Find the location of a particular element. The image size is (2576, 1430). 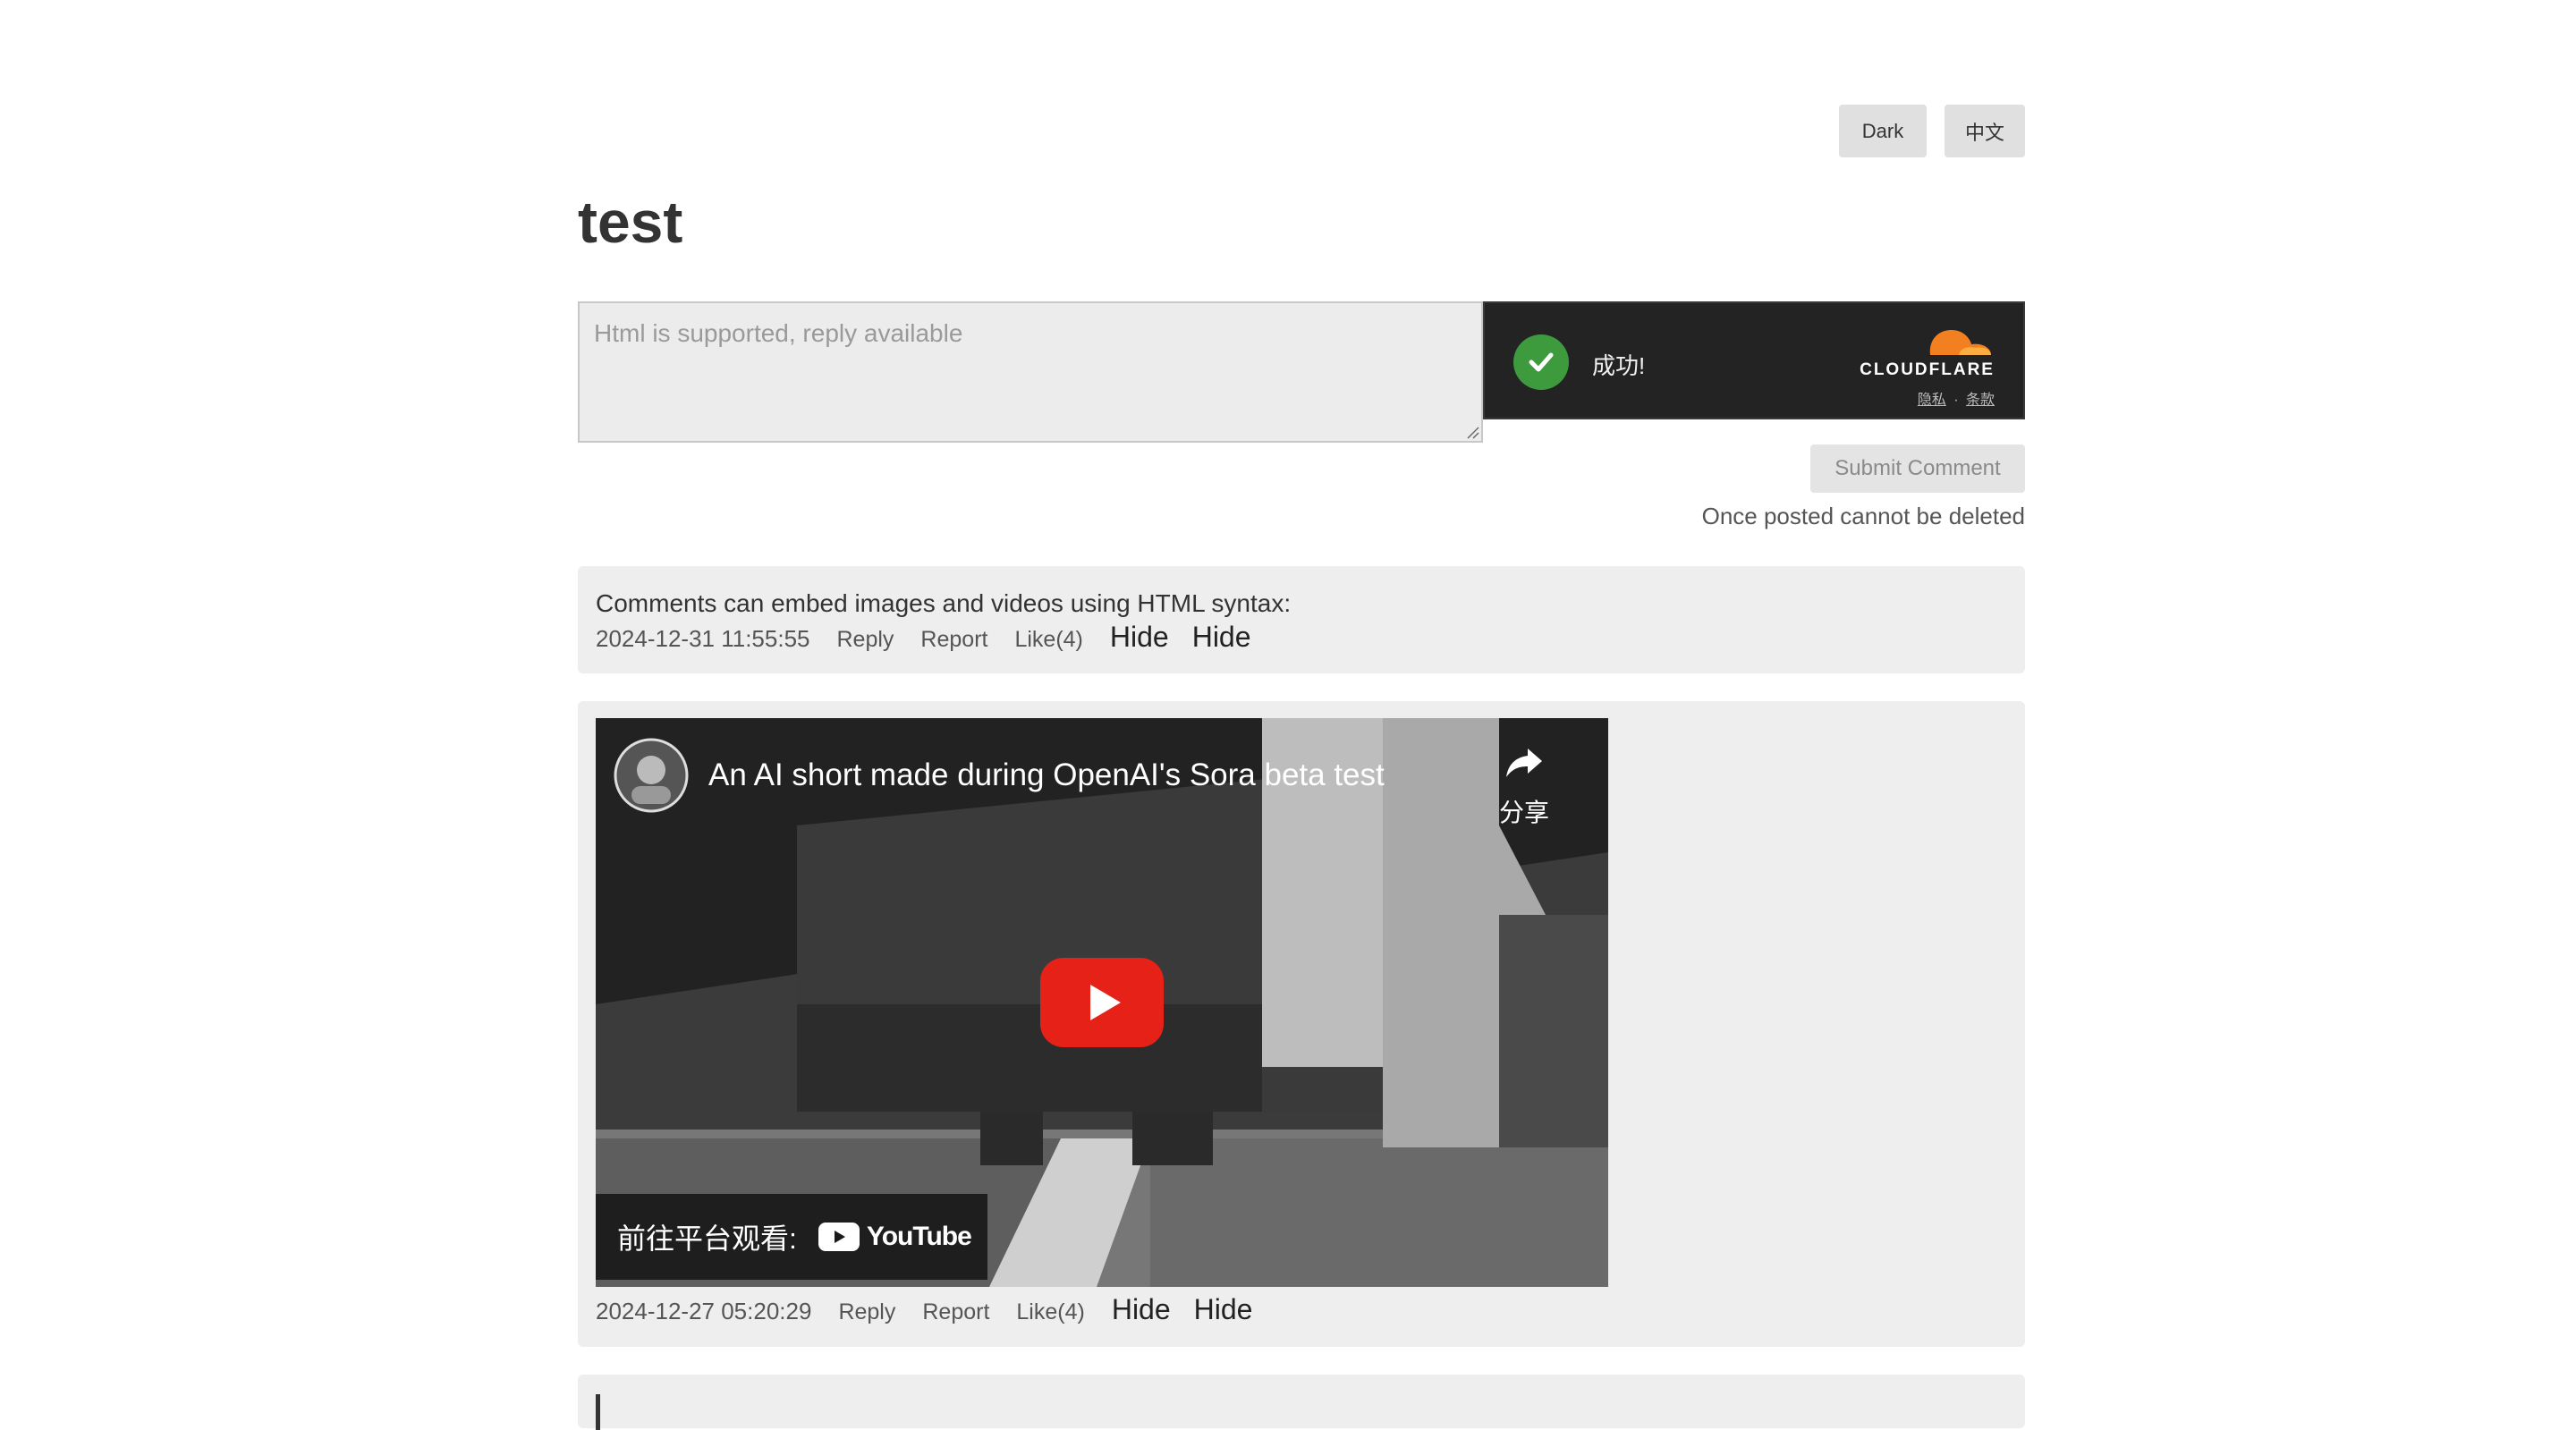

play-icon is located at coordinates (1102, 1002).